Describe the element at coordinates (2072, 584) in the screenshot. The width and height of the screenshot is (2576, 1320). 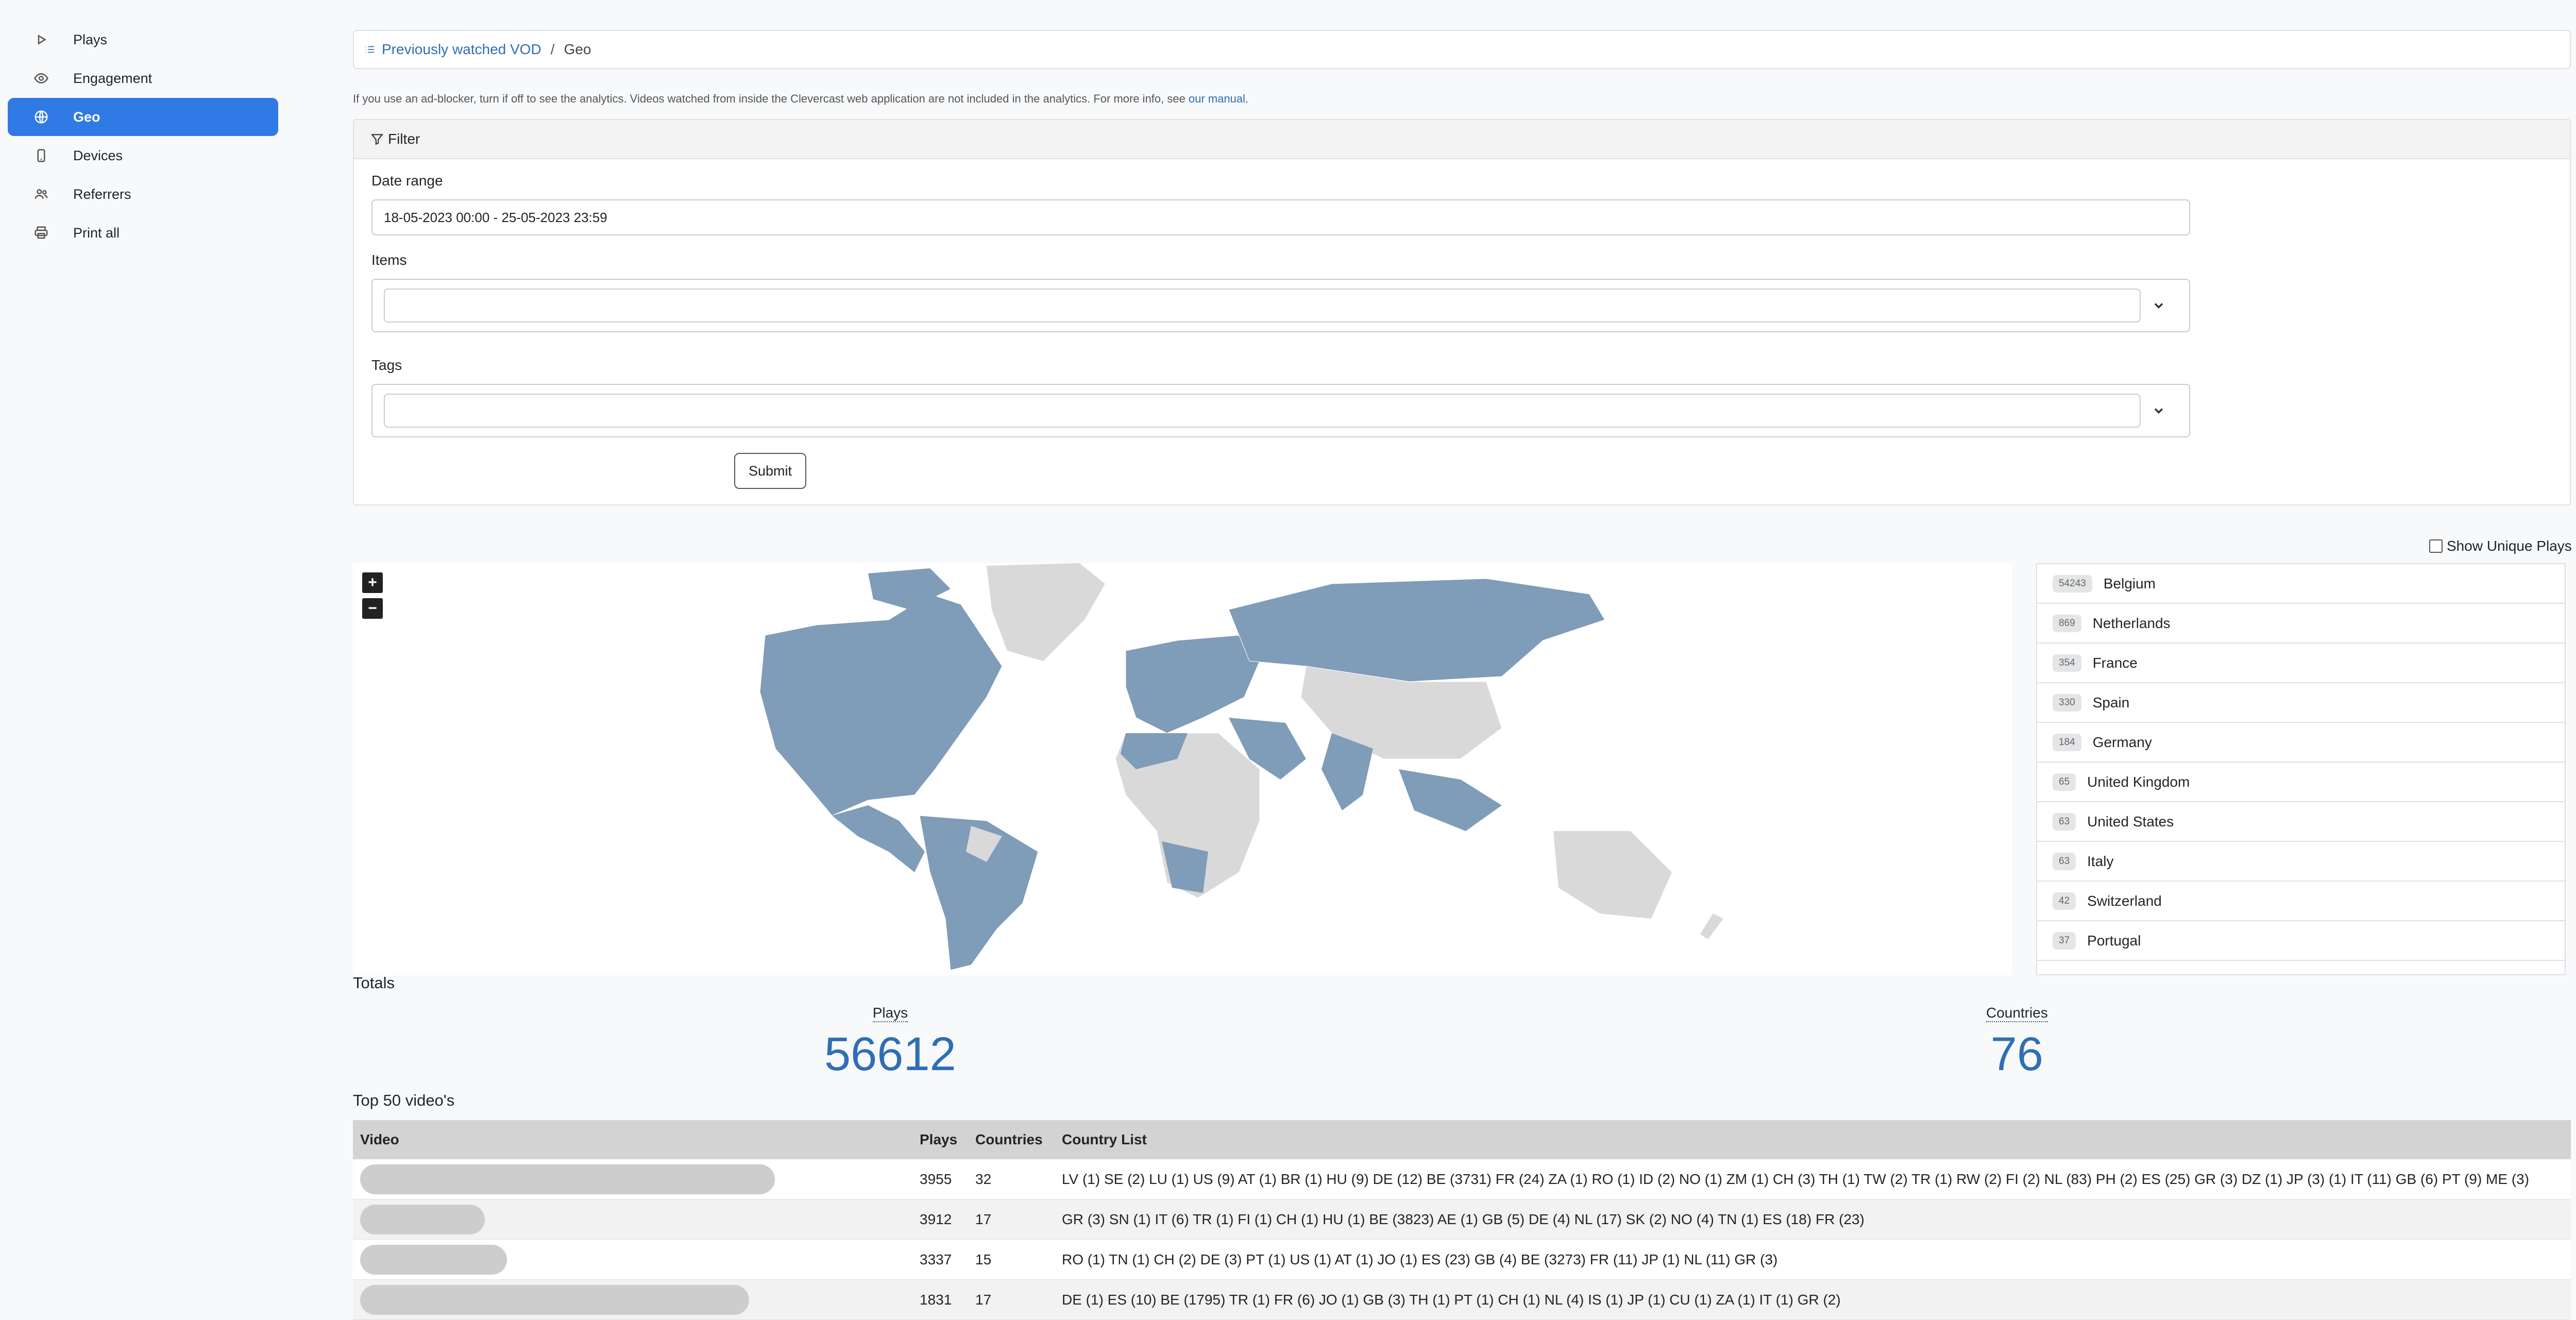
I see `country-count-badge: 54243` at that location.